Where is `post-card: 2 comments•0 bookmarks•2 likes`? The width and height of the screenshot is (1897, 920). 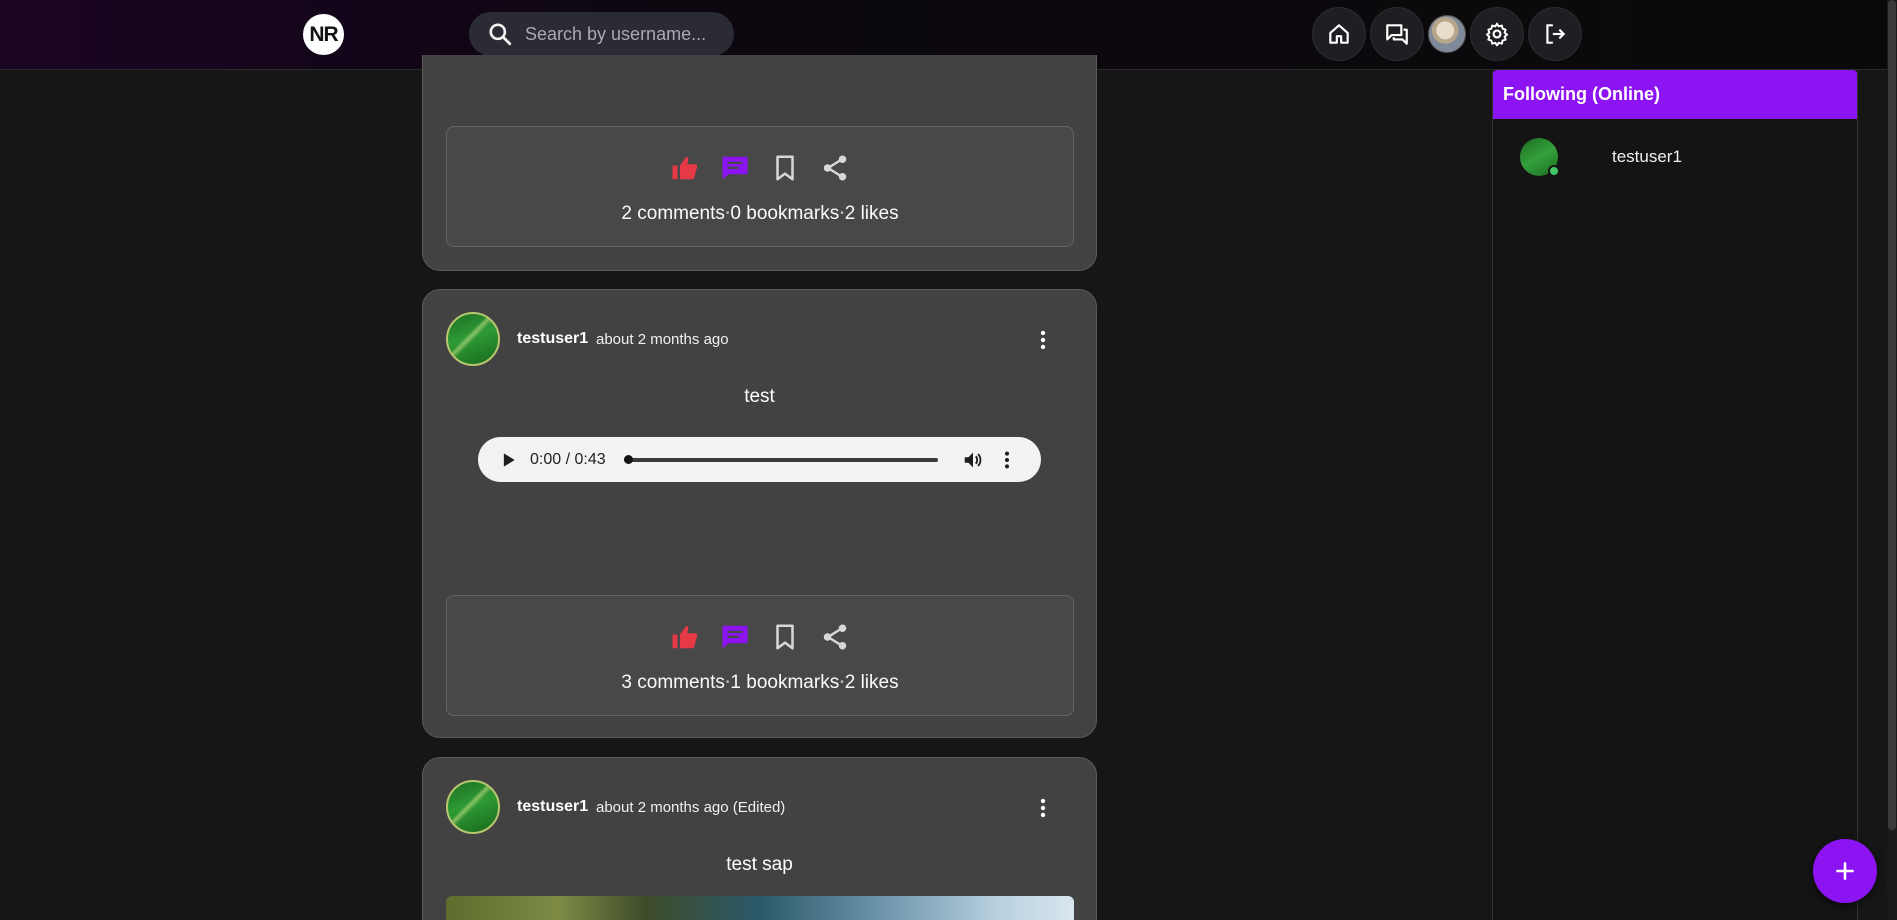
post-card: 2 comments•0 bookmarks•2 likes is located at coordinates (759, 163).